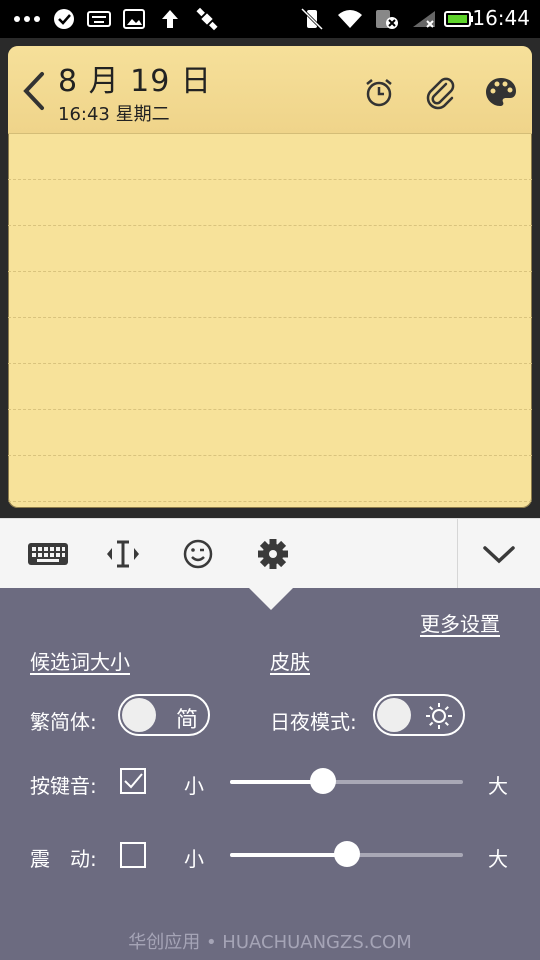 The image size is (540, 960). What do you see at coordinates (440, 92) in the screenshot?
I see `paperclip-icon` at bounding box center [440, 92].